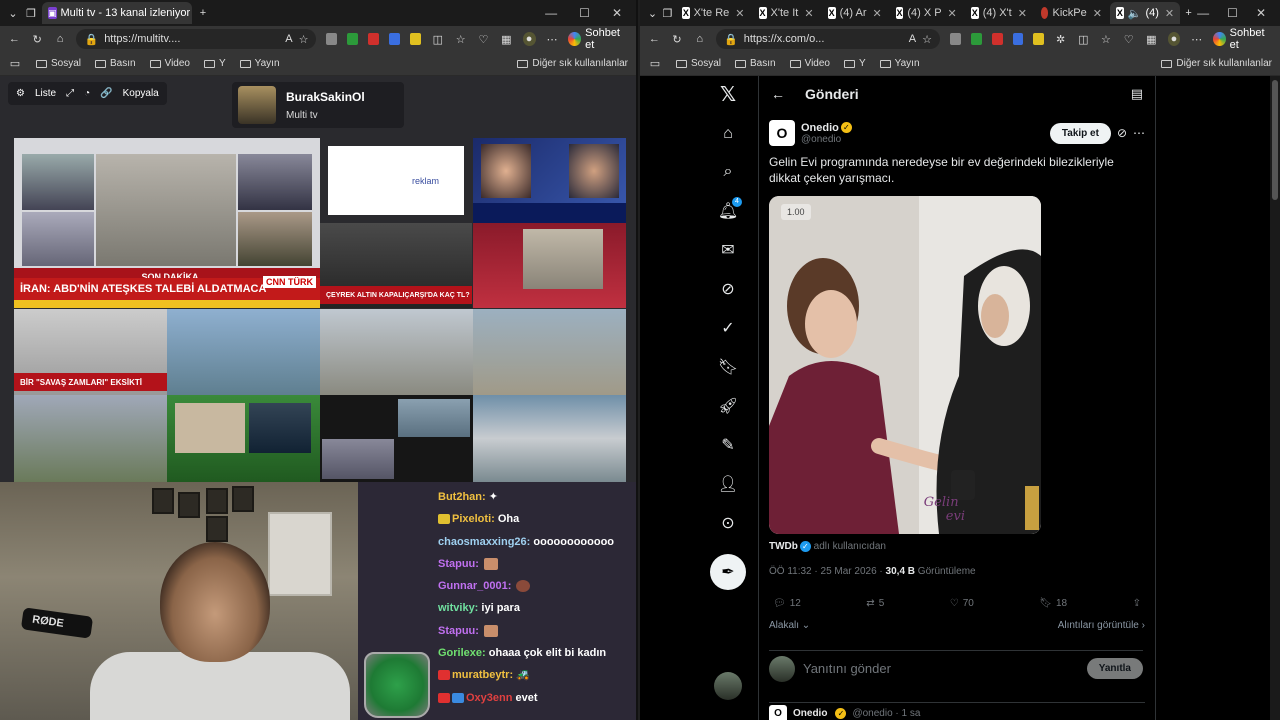  Describe the element at coordinates (549, 438) in the screenshot. I see `video-cell-clouds` at that location.